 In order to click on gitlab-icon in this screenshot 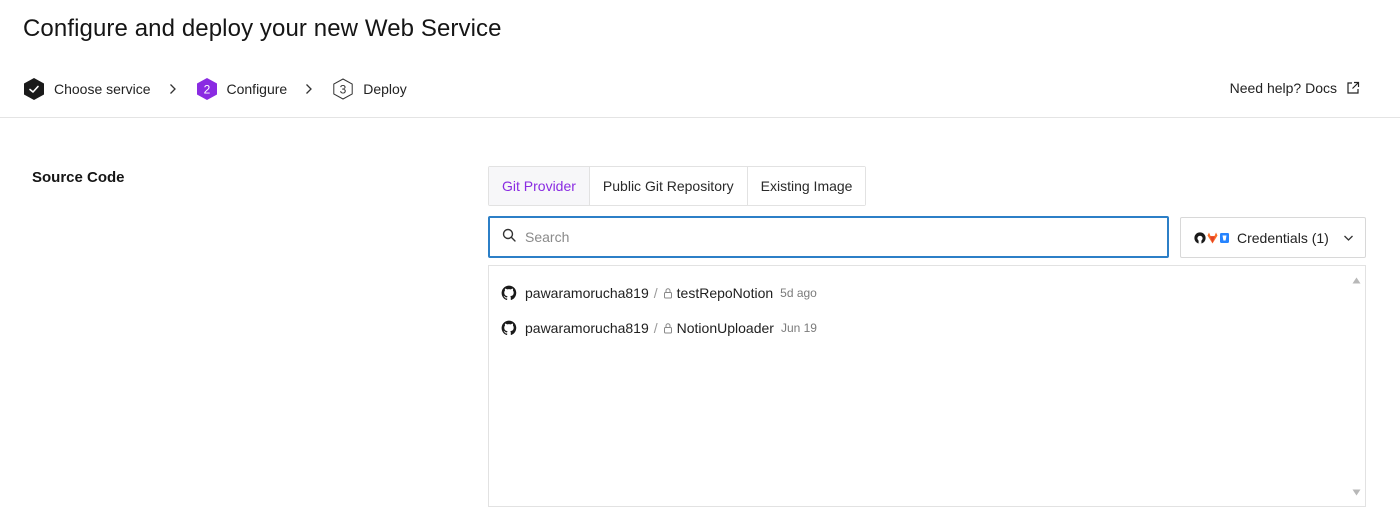, I will do `click(1212, 237)`.